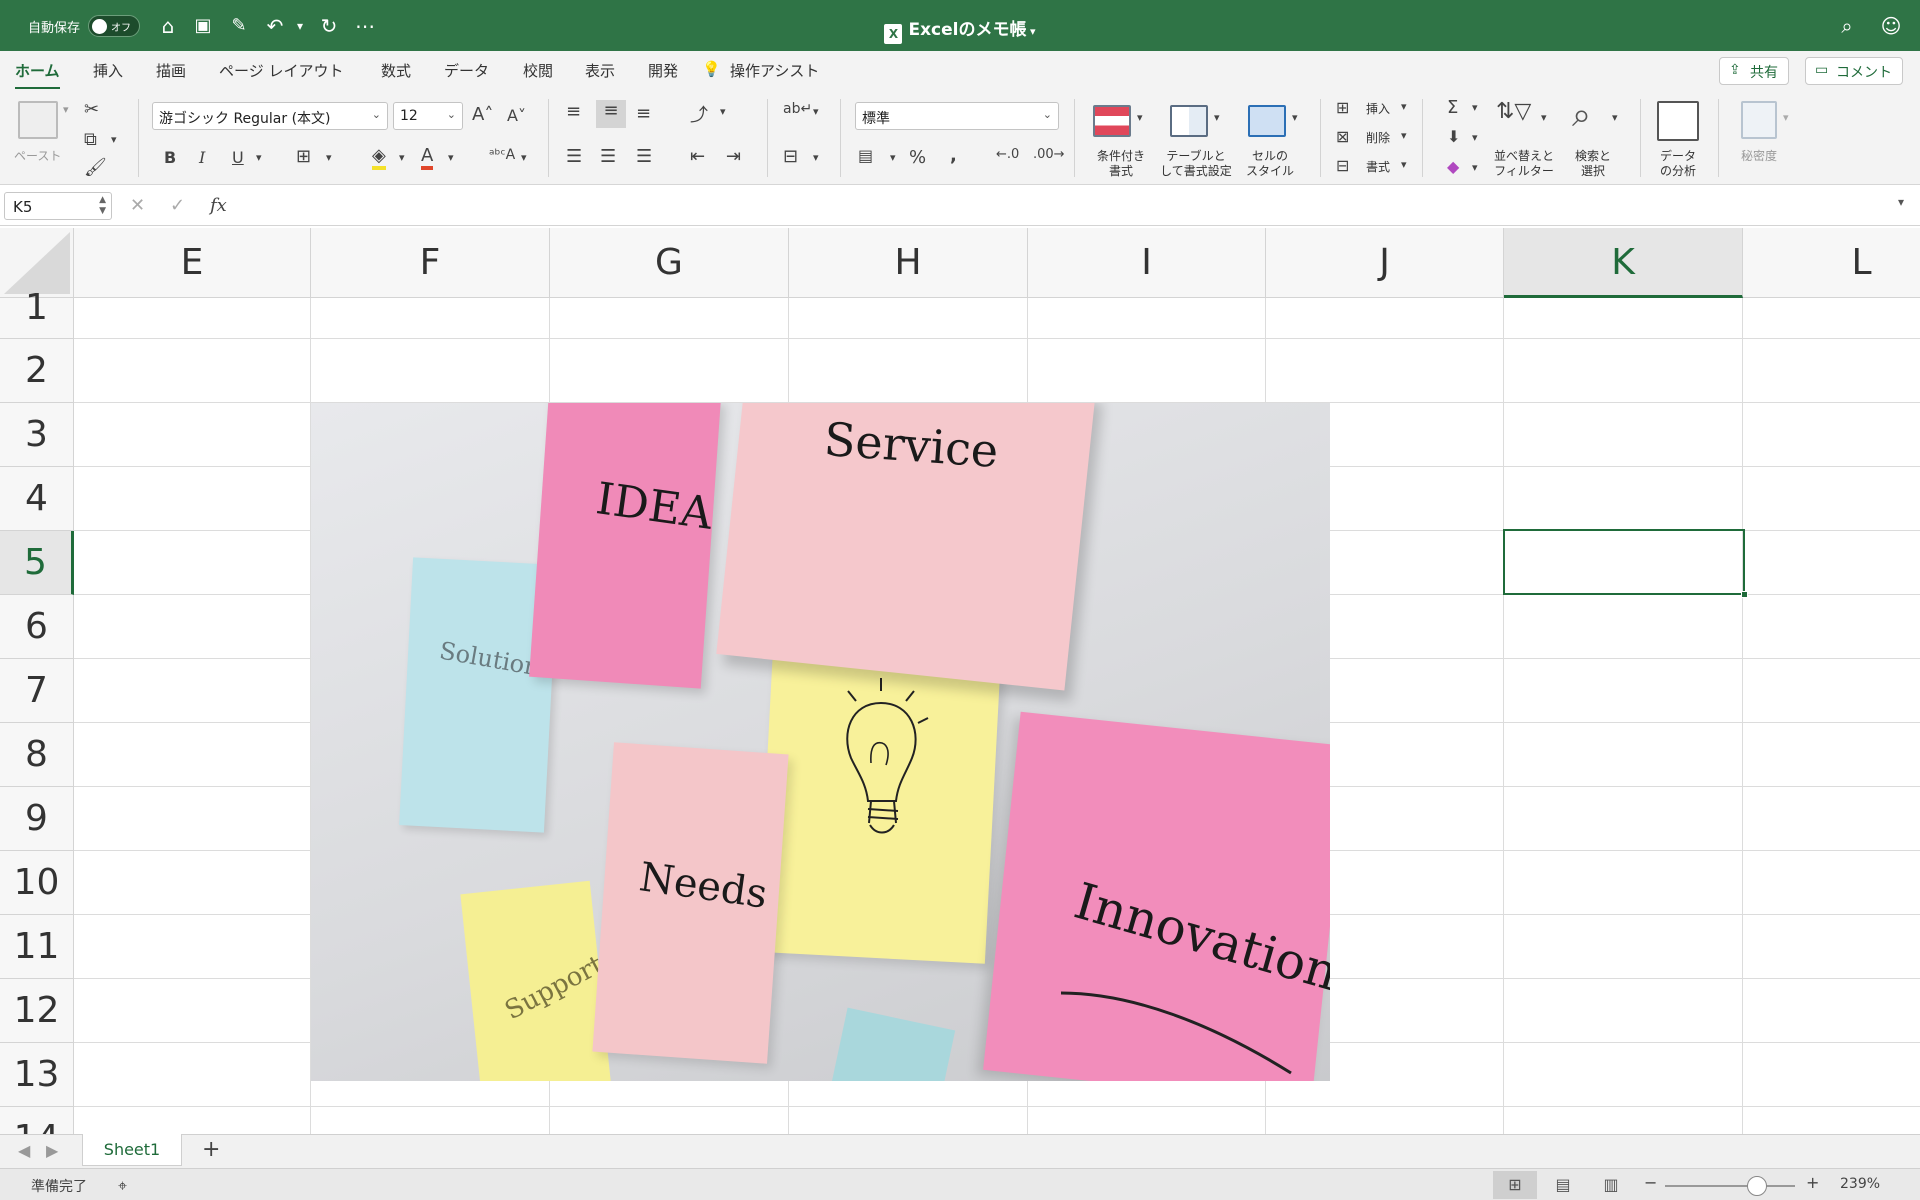 This screenshot has height=1200, width=1920. What do you see at coordinates (1404, 164) in the screenshot?
I see `format-dropdown-icon: ▾` at bounding box center [1404, 164].